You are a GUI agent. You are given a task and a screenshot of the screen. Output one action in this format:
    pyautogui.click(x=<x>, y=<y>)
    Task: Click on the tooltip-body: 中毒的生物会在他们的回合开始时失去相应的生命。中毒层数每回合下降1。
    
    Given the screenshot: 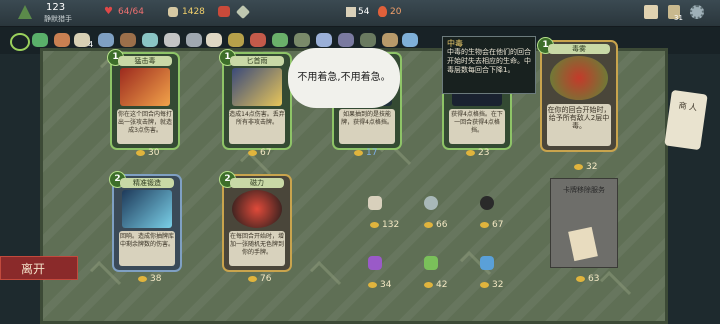 What is the action you would take?
    pyautogui.click(x=489, y=61)
    